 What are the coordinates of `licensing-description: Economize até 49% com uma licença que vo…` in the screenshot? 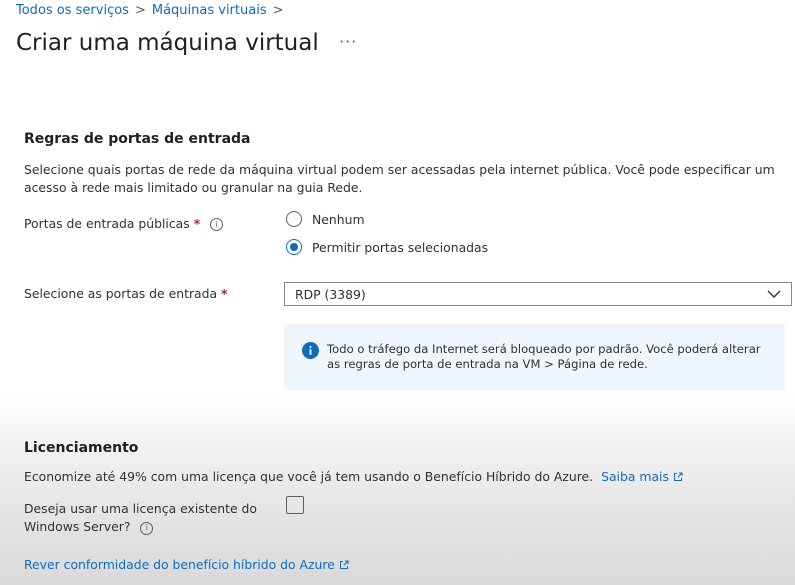 It's located at (309, 476).